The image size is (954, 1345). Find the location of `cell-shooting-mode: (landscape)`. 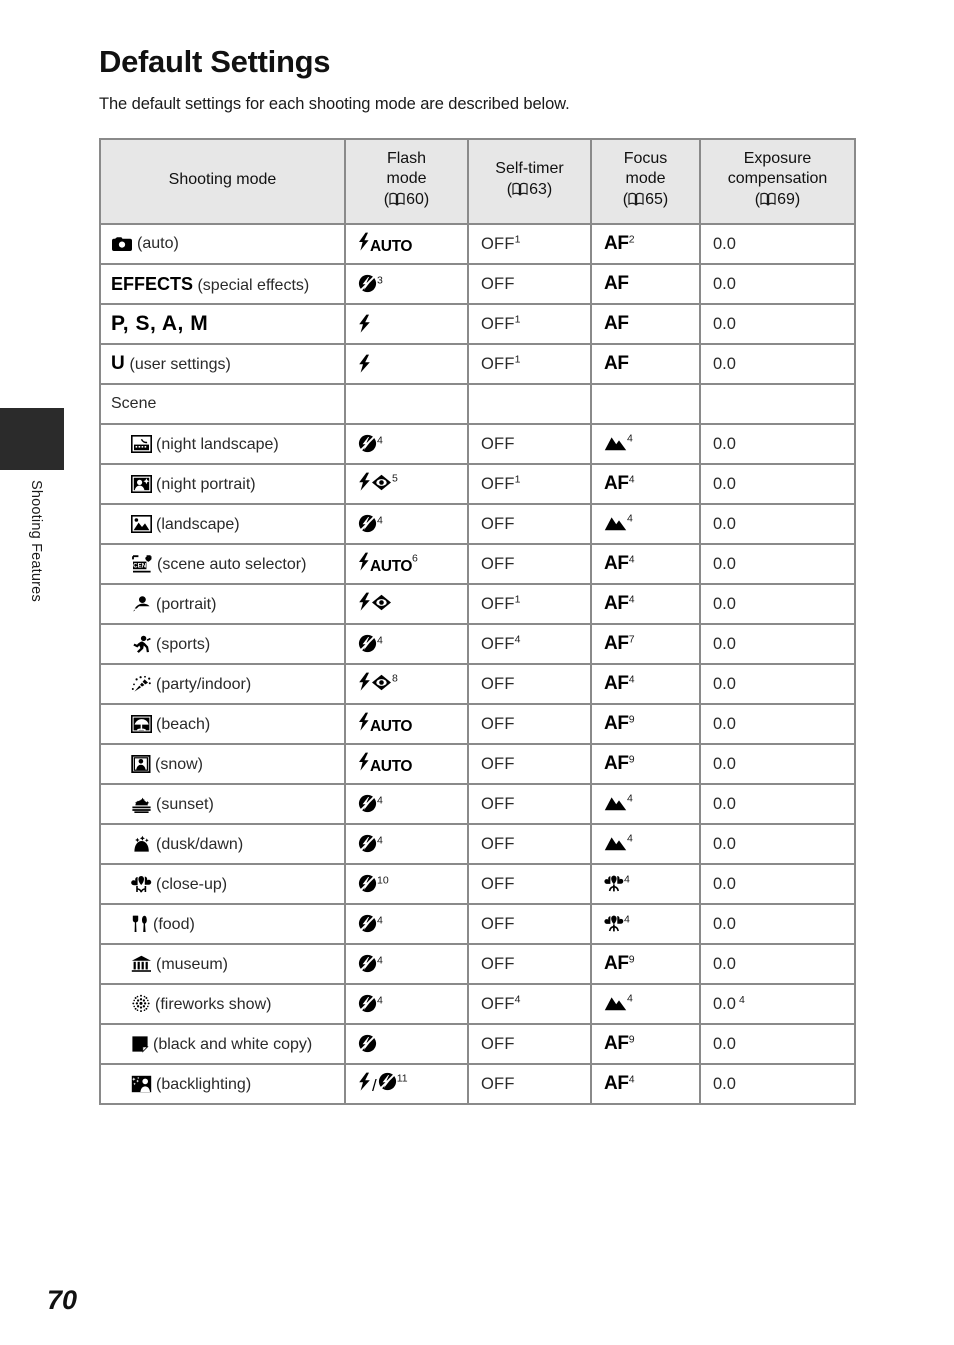

cell-shooting-mode: (landscape) is located at coordinates (222, 525).